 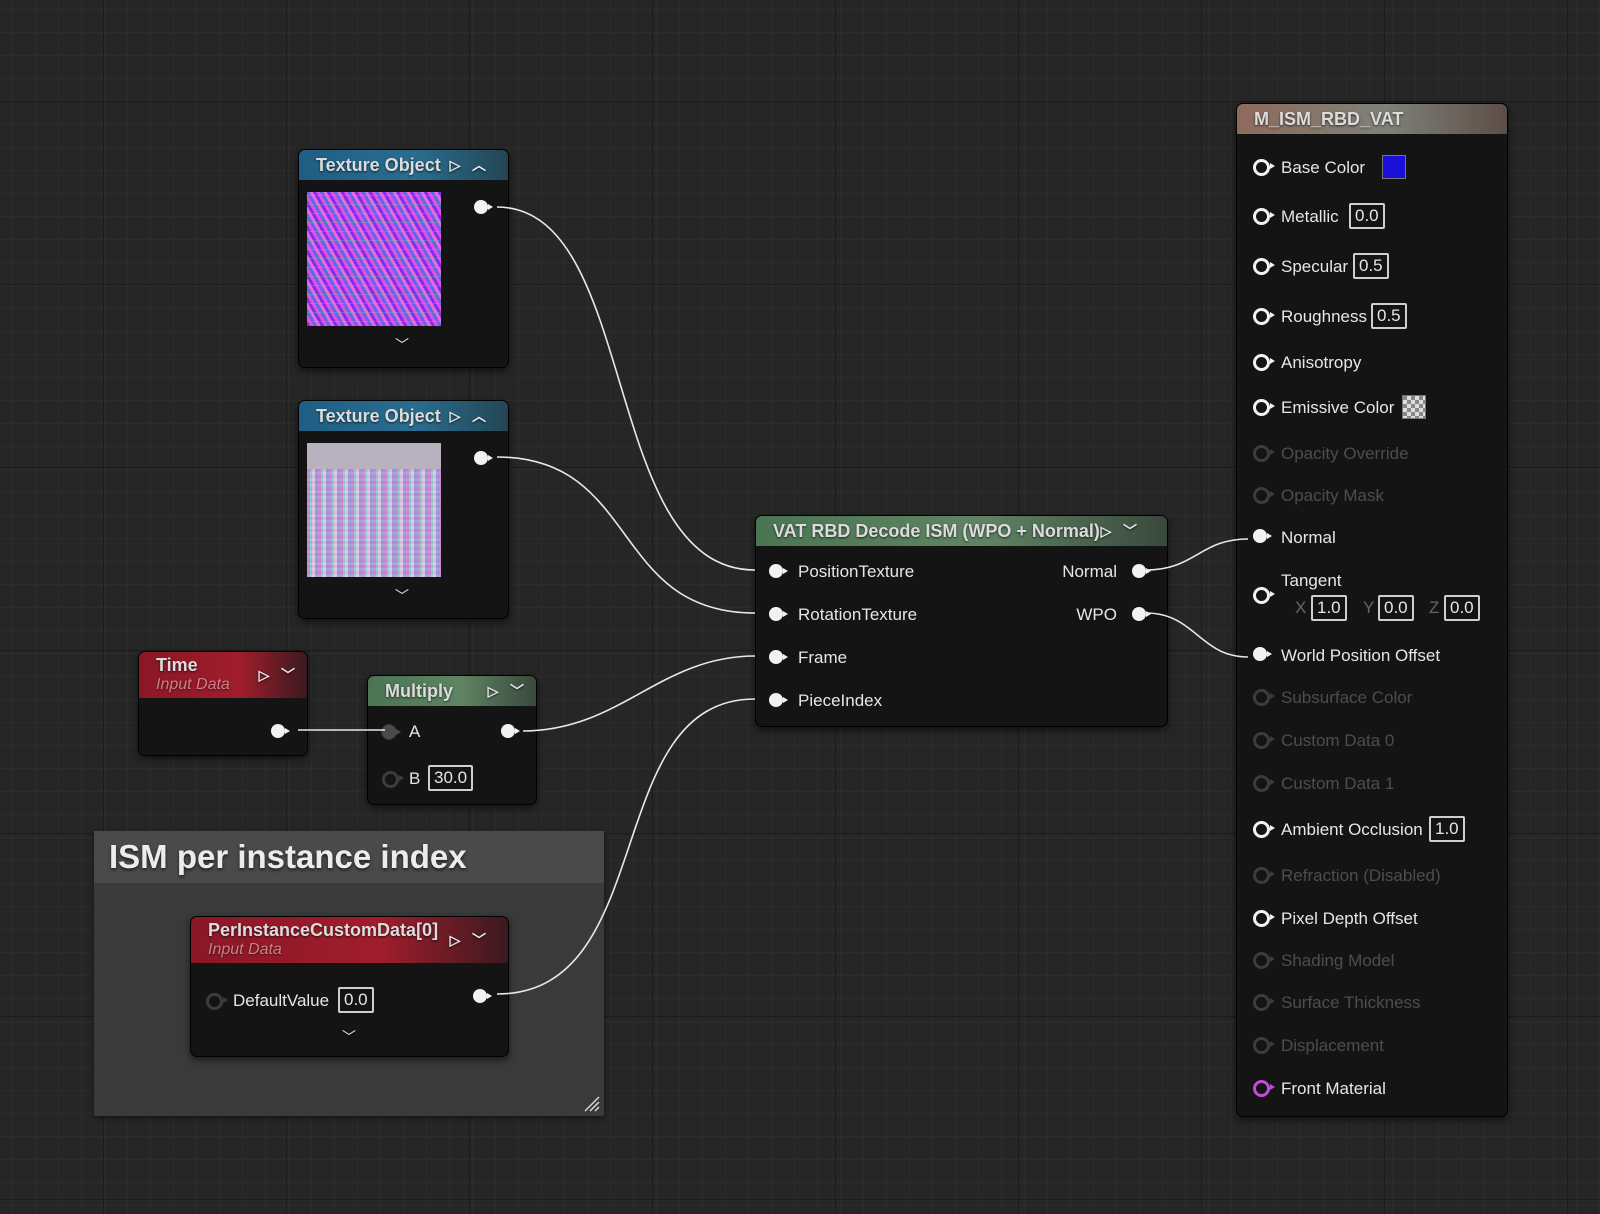 I want to click on multiply-node-header: Multiply ▷ ﹀, so click(x=452, y=691).